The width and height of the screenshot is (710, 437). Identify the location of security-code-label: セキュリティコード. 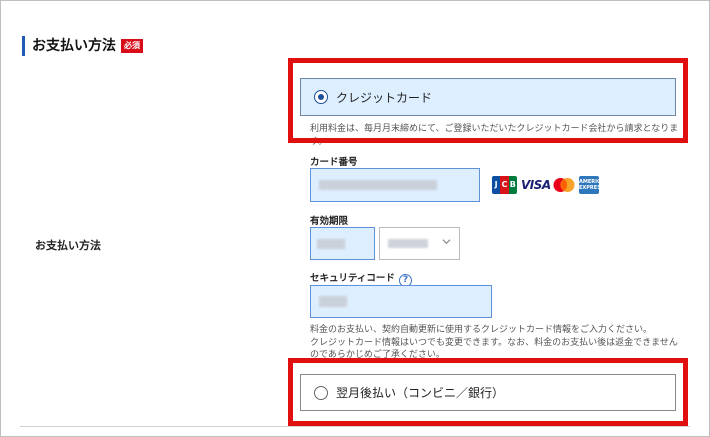
(352, 278).